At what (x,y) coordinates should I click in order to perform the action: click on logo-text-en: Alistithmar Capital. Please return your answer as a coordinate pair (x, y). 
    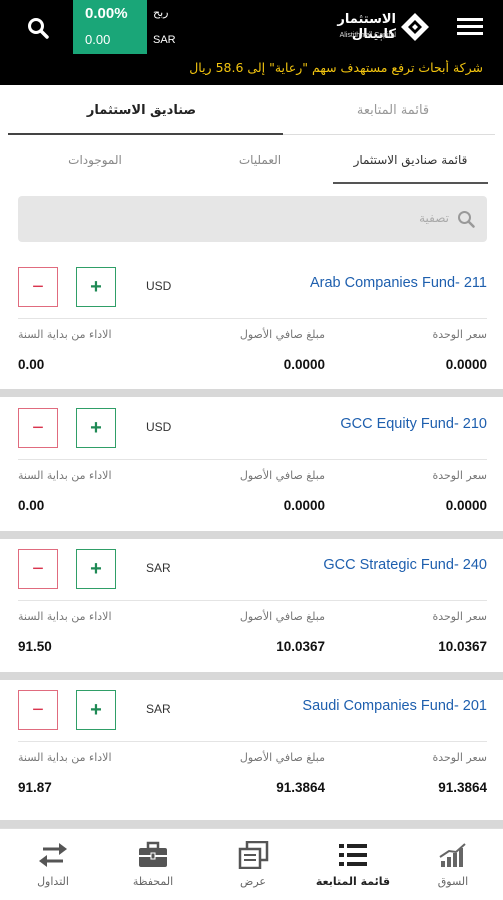
    Looking at the image, I should click on (367, 35).